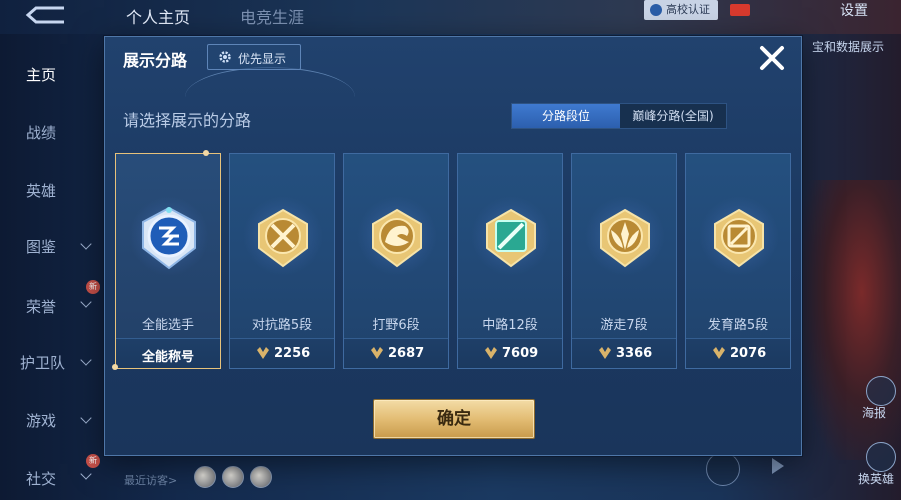  Describe the element at coordinates (272, 16) in the screenshot. I see `tab-esports-career: 电竞生涯` at that location.